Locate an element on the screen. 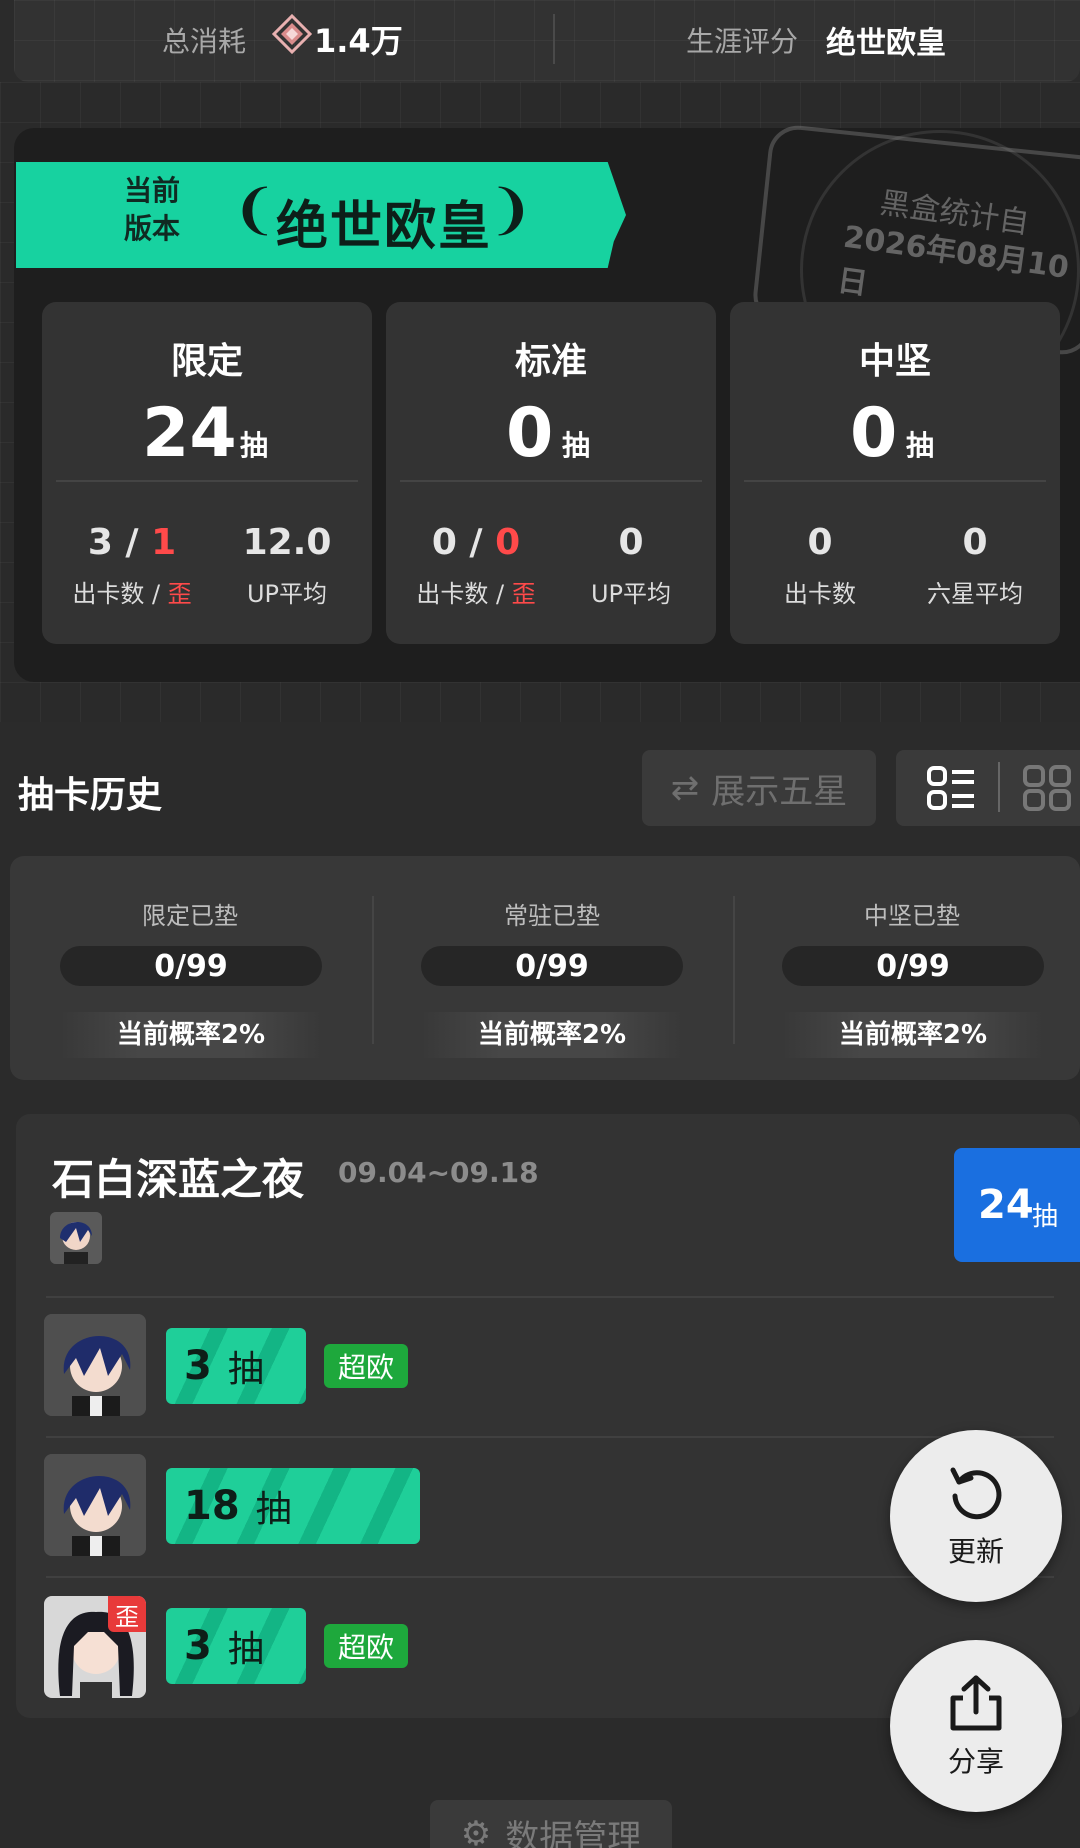  stat-title: 标准 is located at coordinates (550, 361).